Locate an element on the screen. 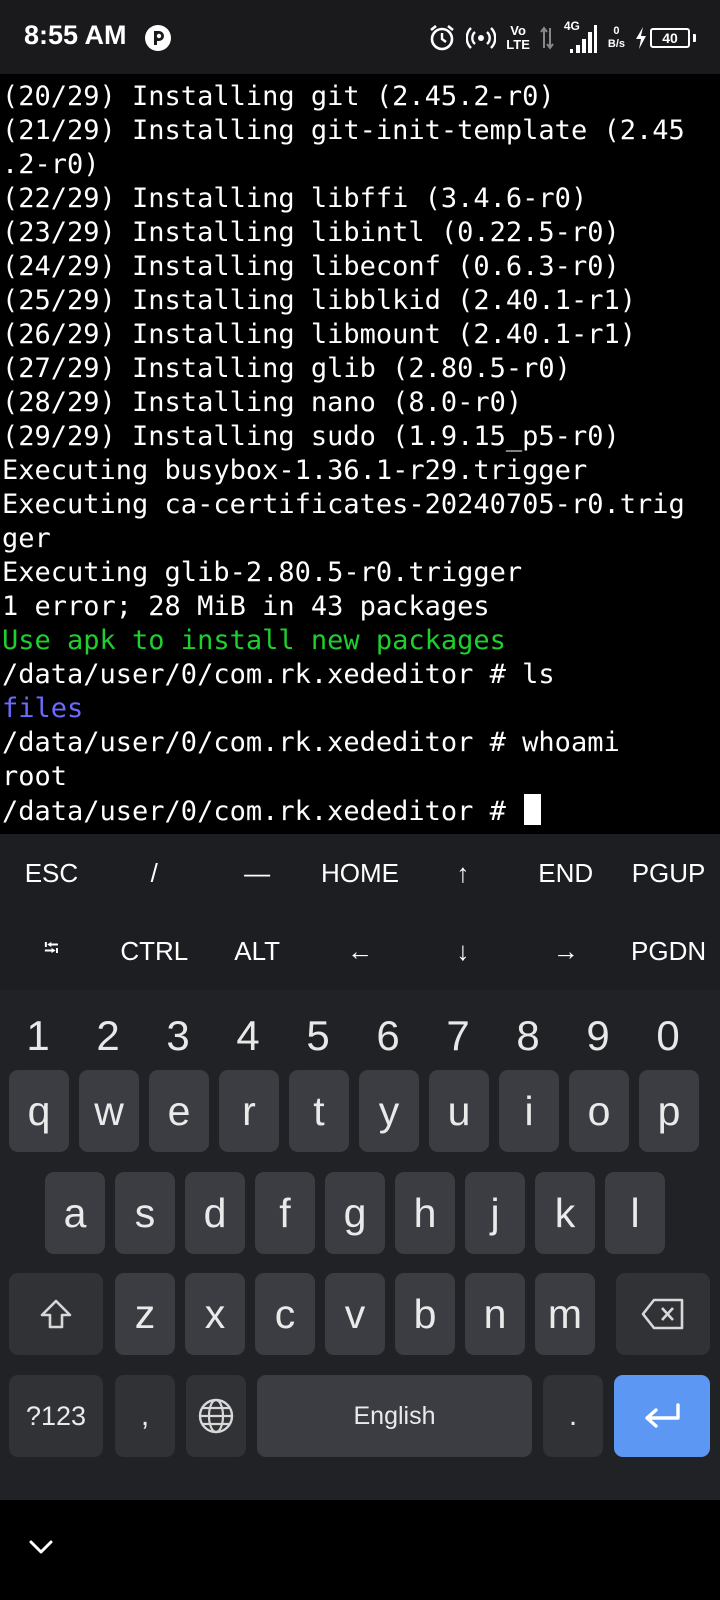 This screenshot has width=720, height=1600. key-letter: k is located at coordinates (565, 1213).